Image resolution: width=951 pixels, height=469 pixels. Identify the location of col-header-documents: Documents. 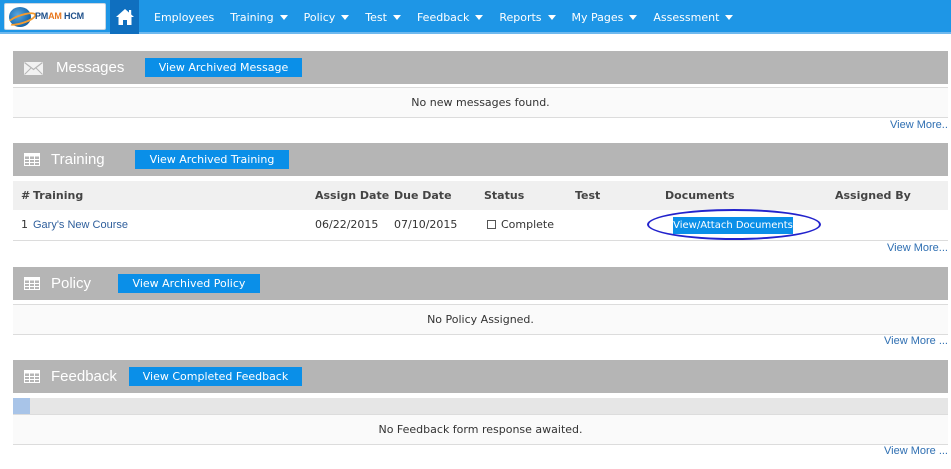
(700, 195).